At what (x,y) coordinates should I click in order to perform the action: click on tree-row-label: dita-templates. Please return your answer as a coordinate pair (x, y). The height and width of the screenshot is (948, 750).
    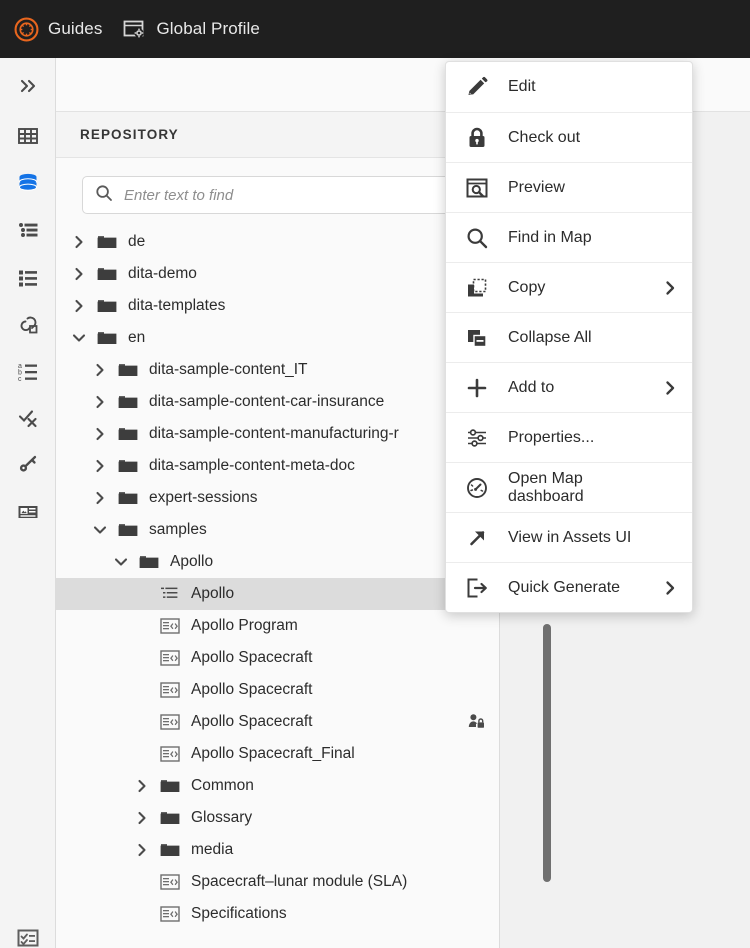
    Looking at the image, I should click on (177, 305).